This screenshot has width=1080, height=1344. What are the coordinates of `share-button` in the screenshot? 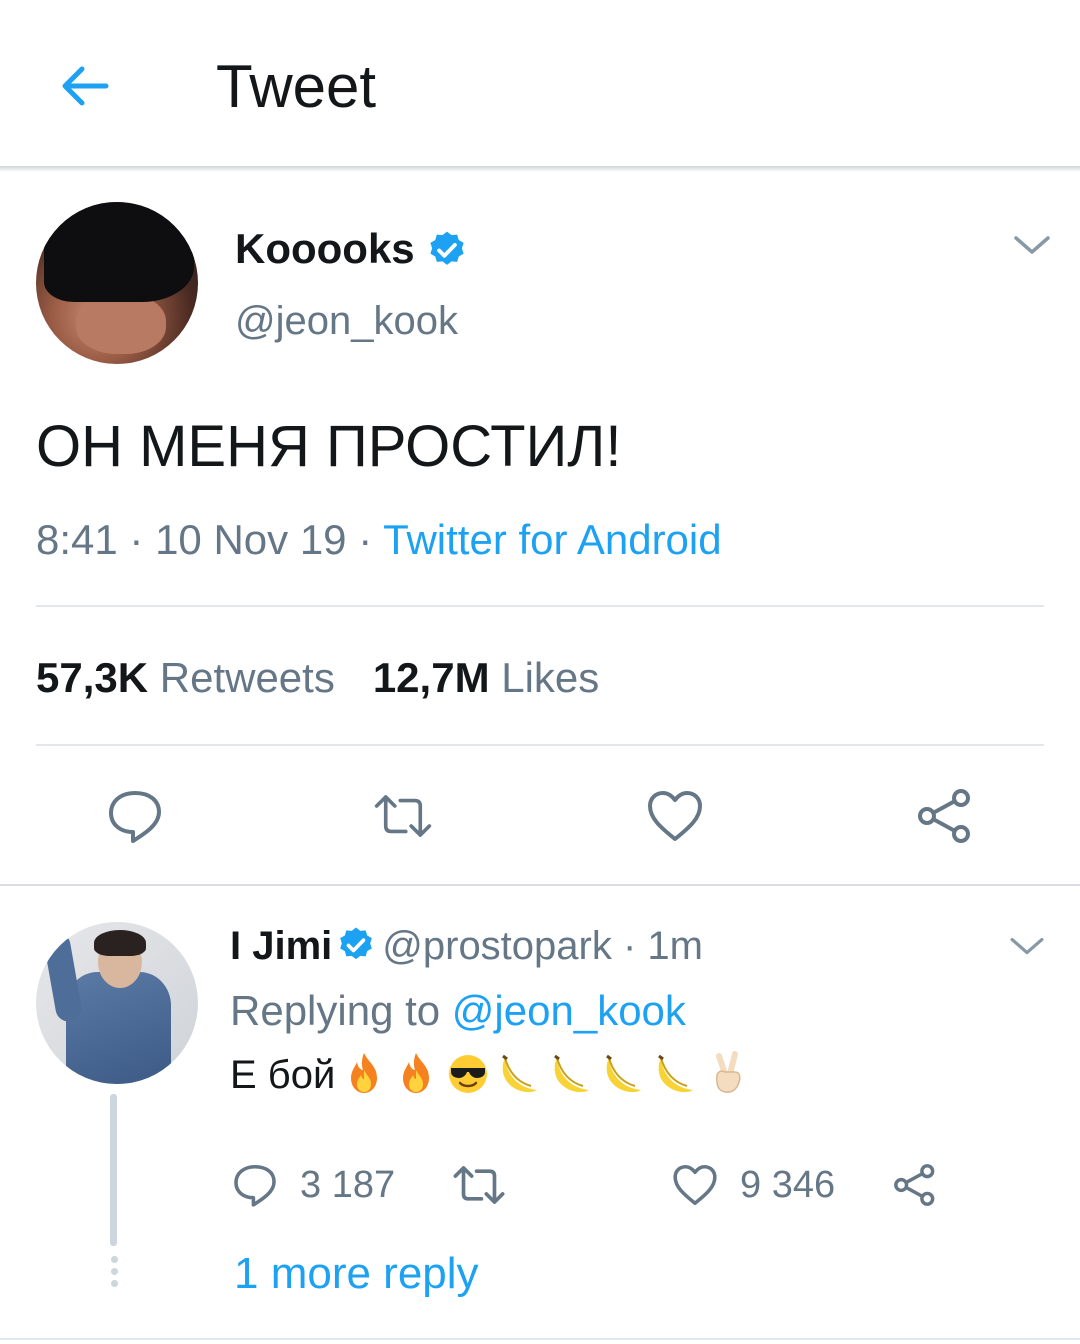 It's located at (945, 816).